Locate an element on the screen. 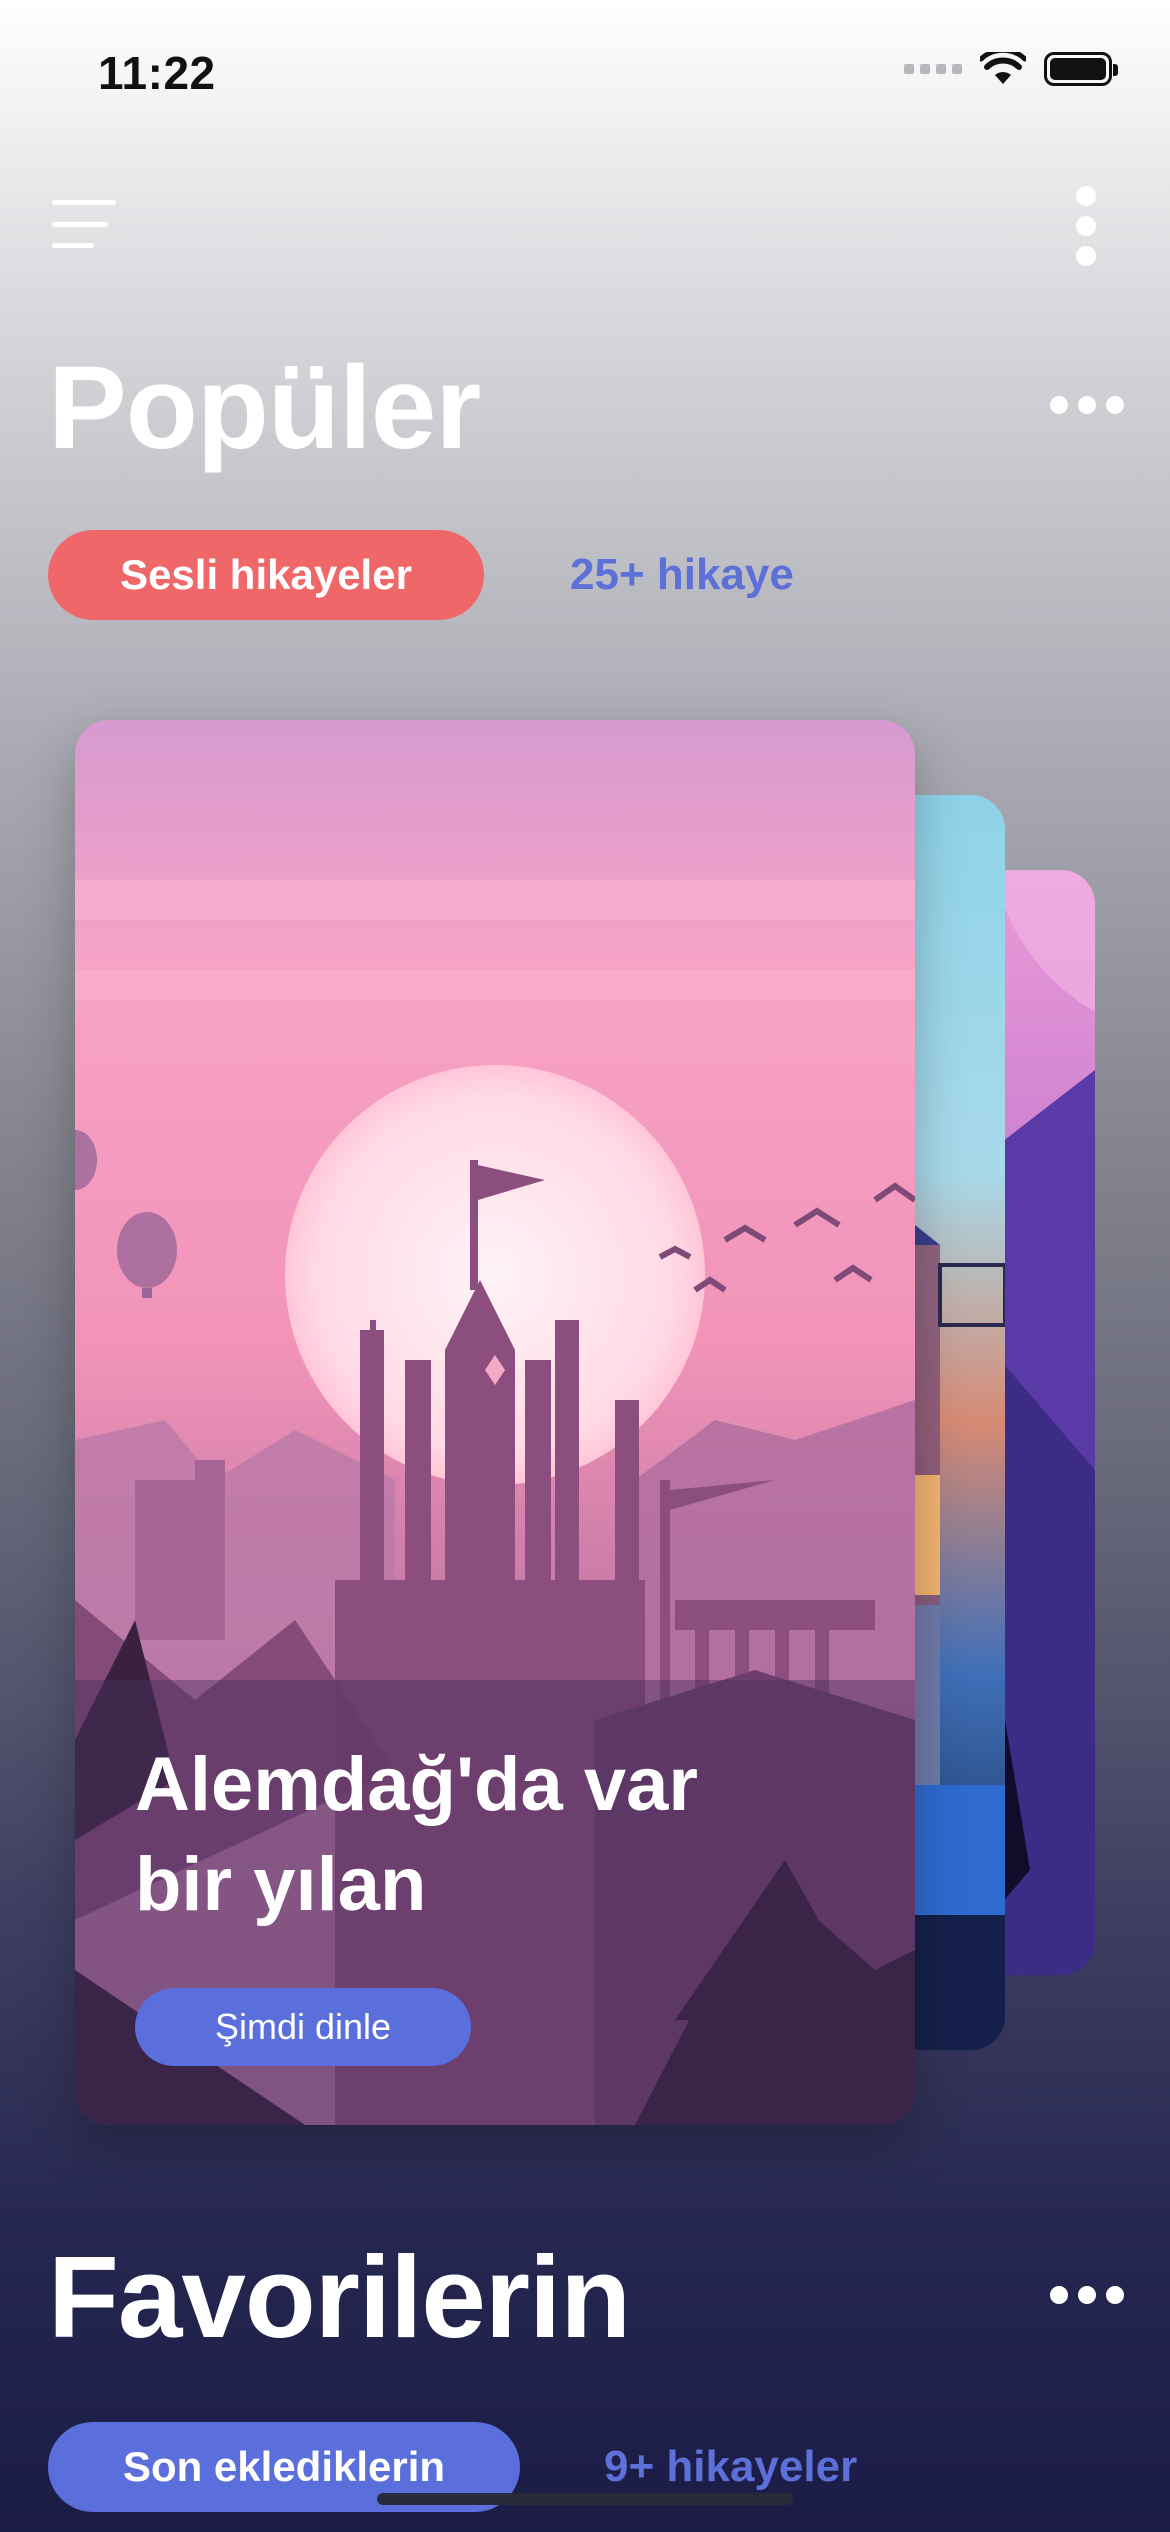 This screenshot has width=1170, height=2532. wifi-icon is located at coordinates (1003, 68).